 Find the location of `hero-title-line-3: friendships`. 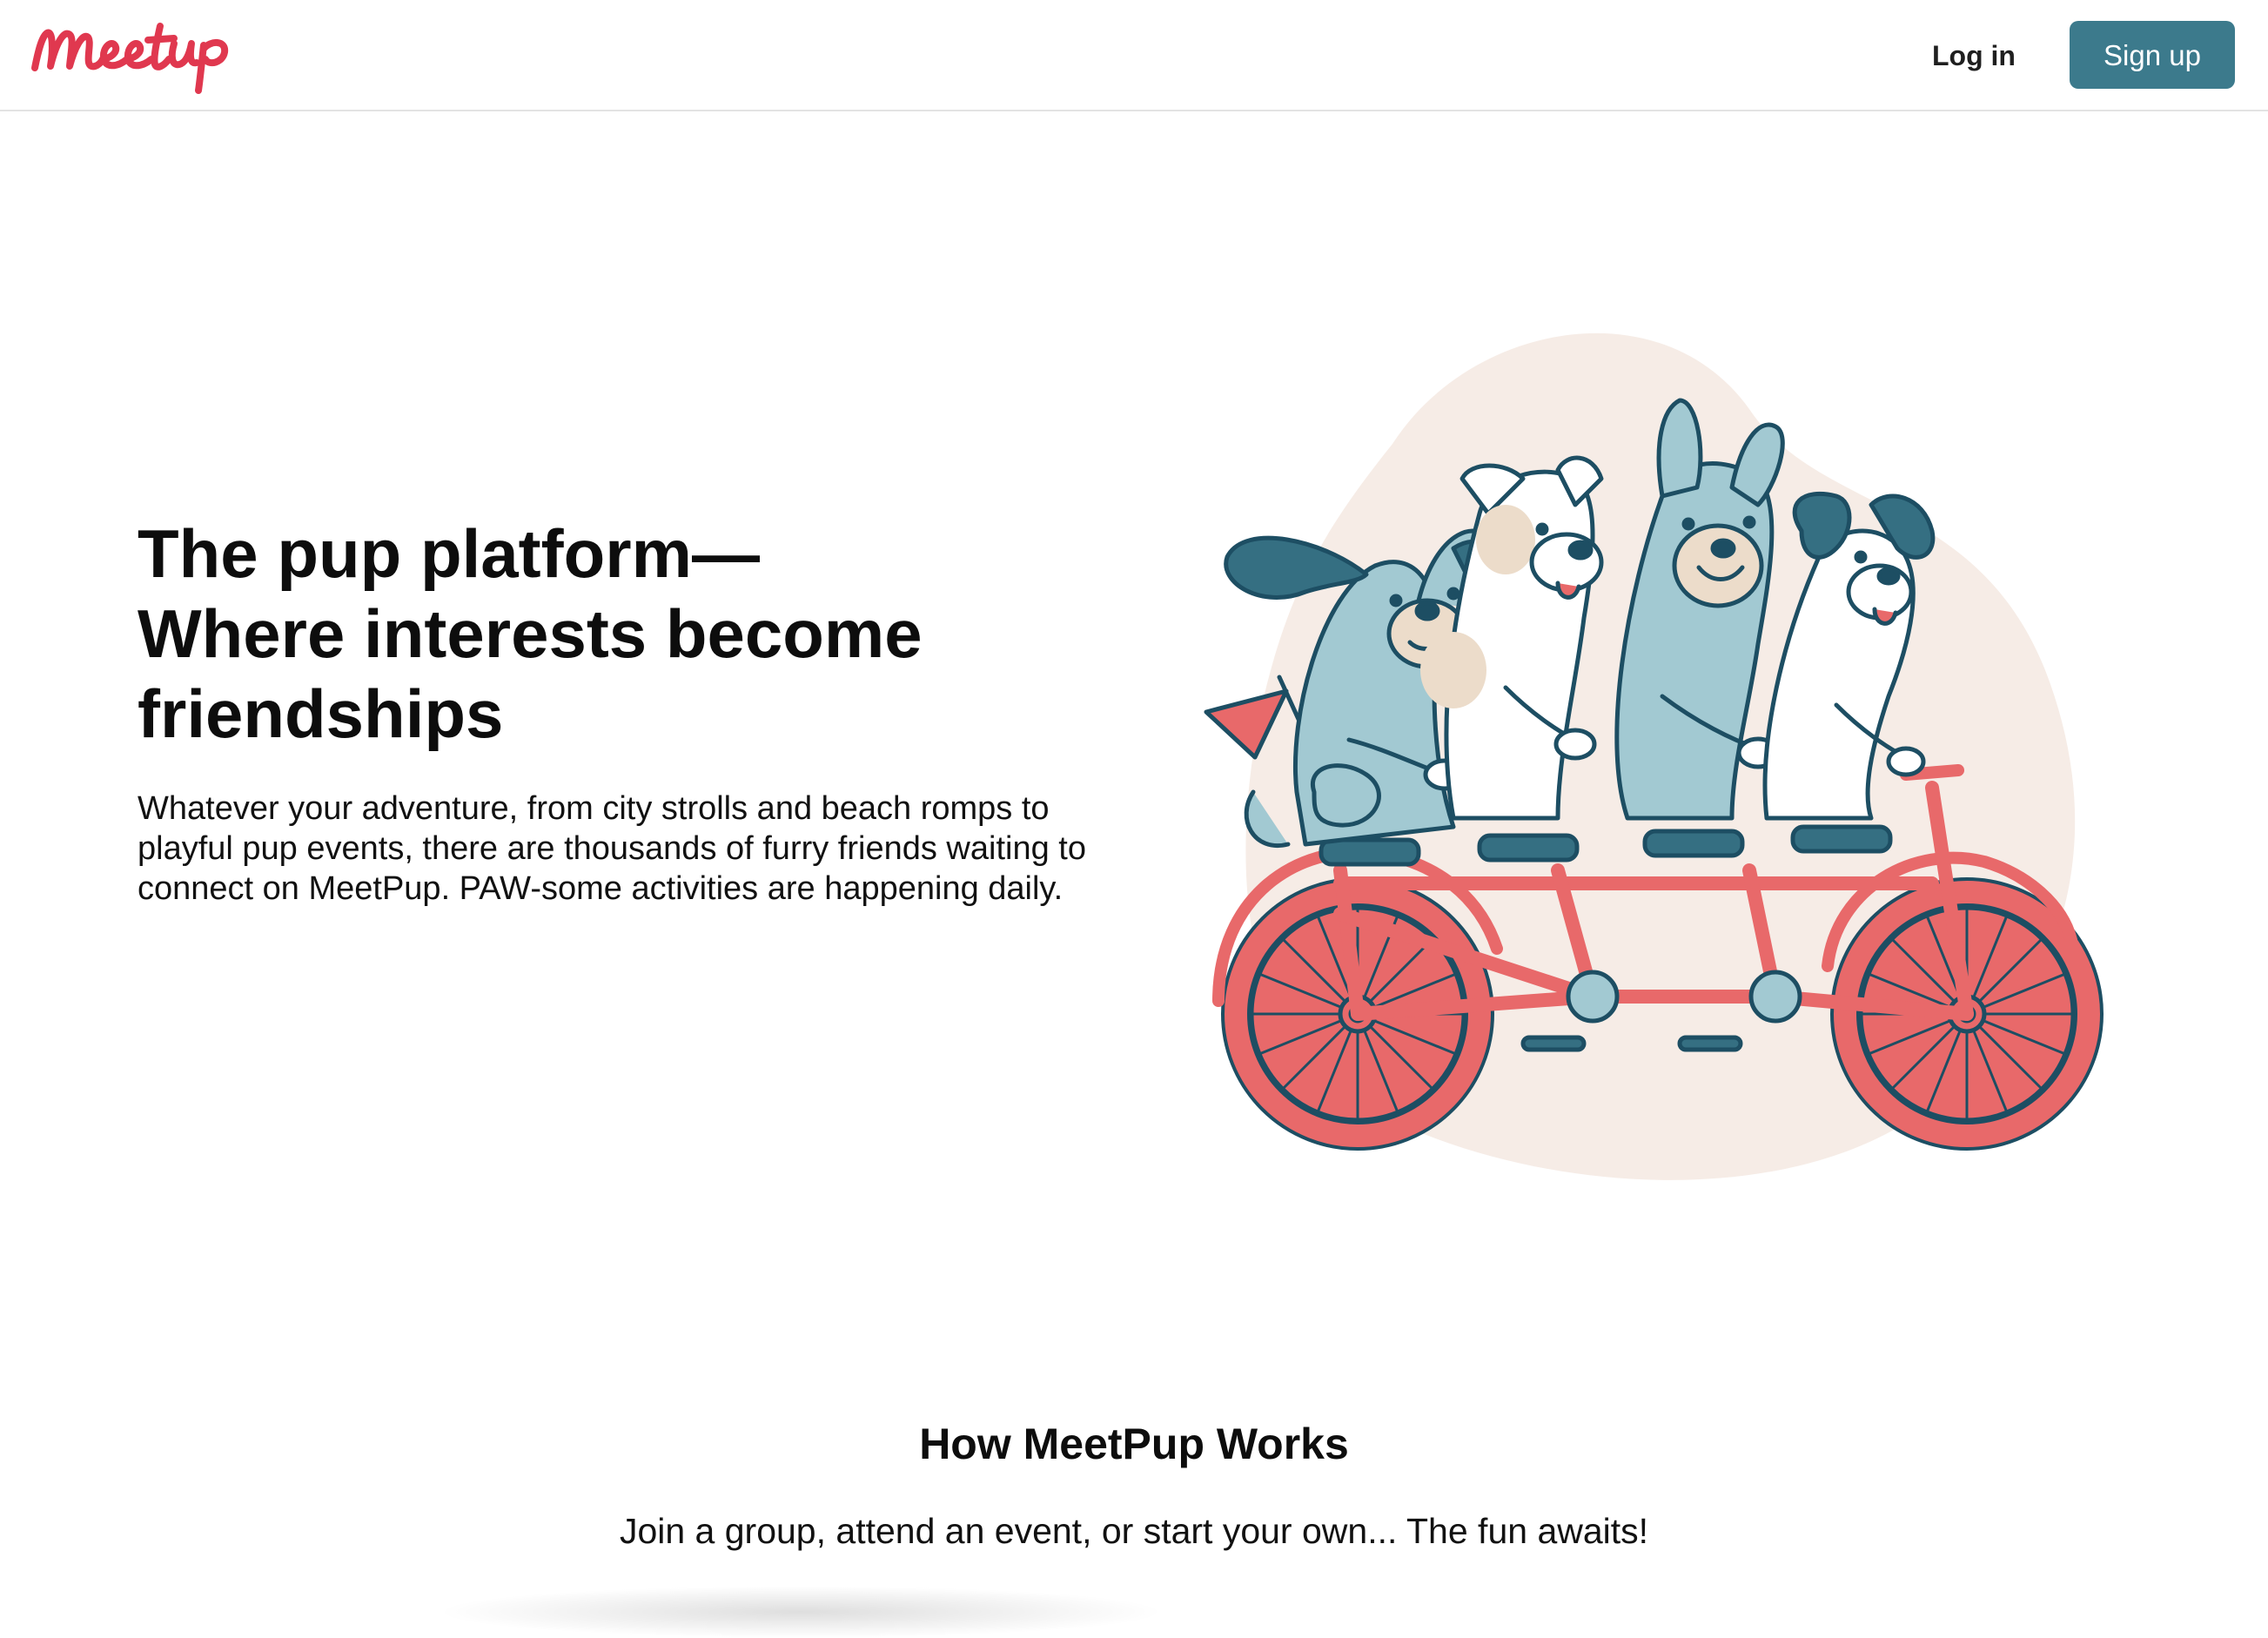

hero-title-line-3: friendships is located at coordinates (321, 713).